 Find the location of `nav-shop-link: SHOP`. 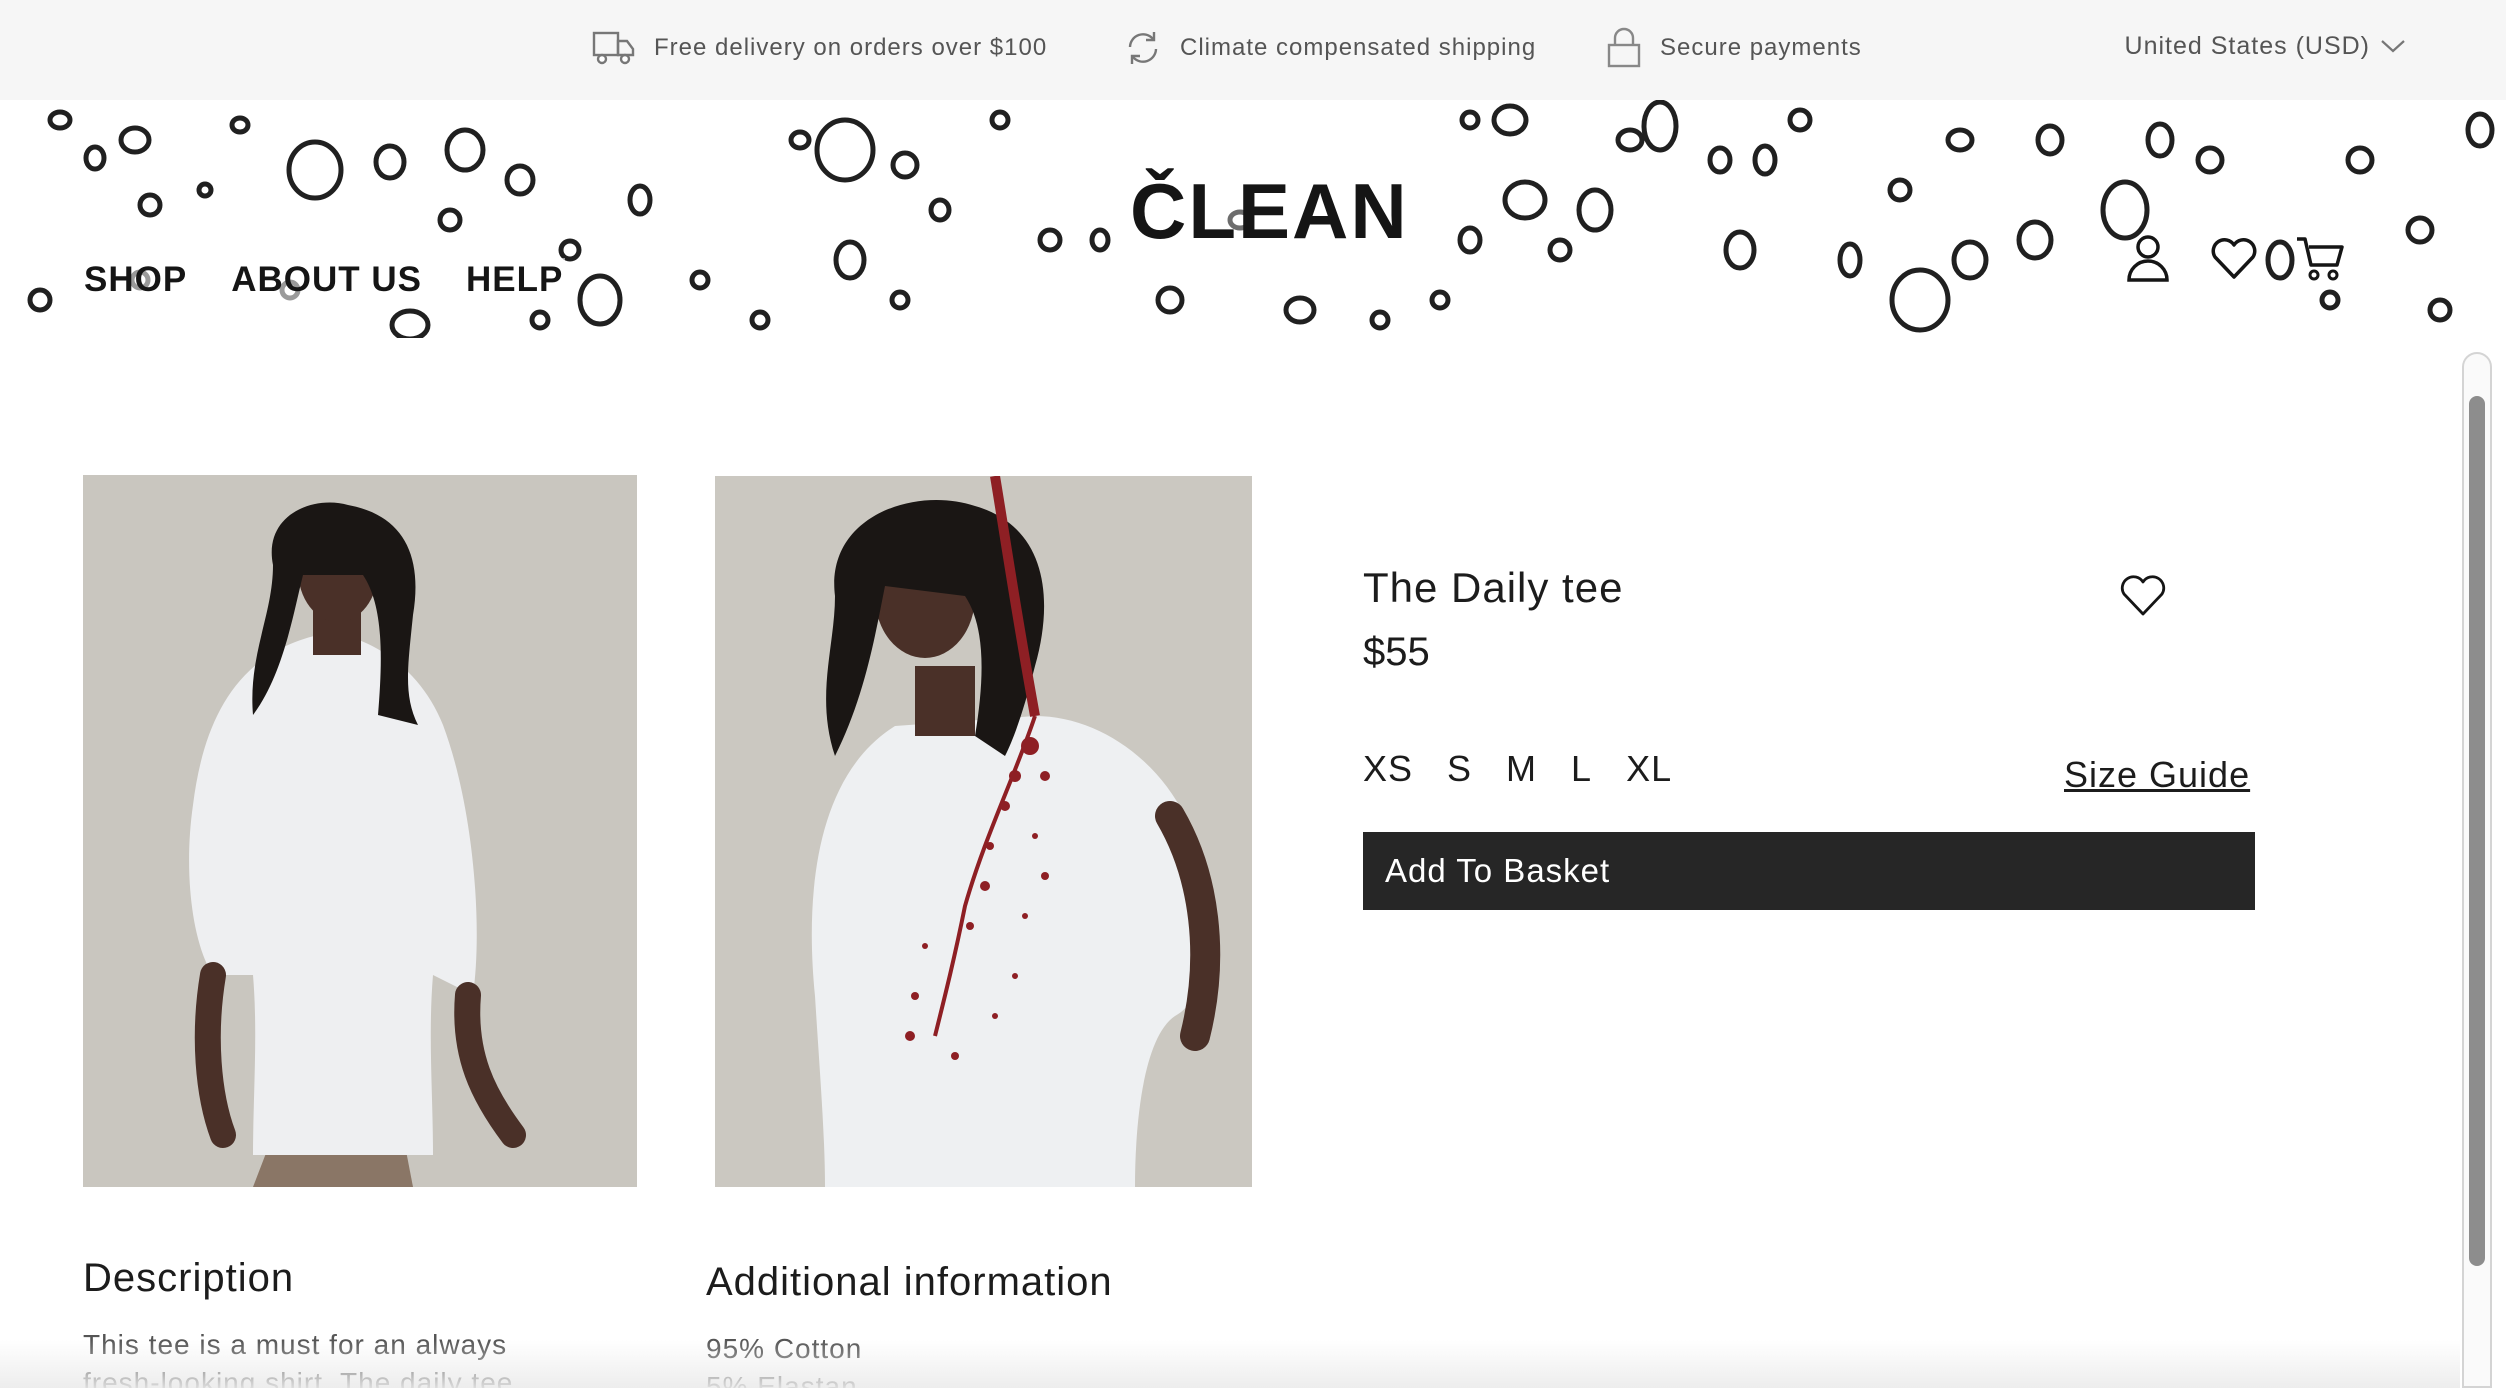

nav-shop-link: SHOP is located at coordinates (136, 280).